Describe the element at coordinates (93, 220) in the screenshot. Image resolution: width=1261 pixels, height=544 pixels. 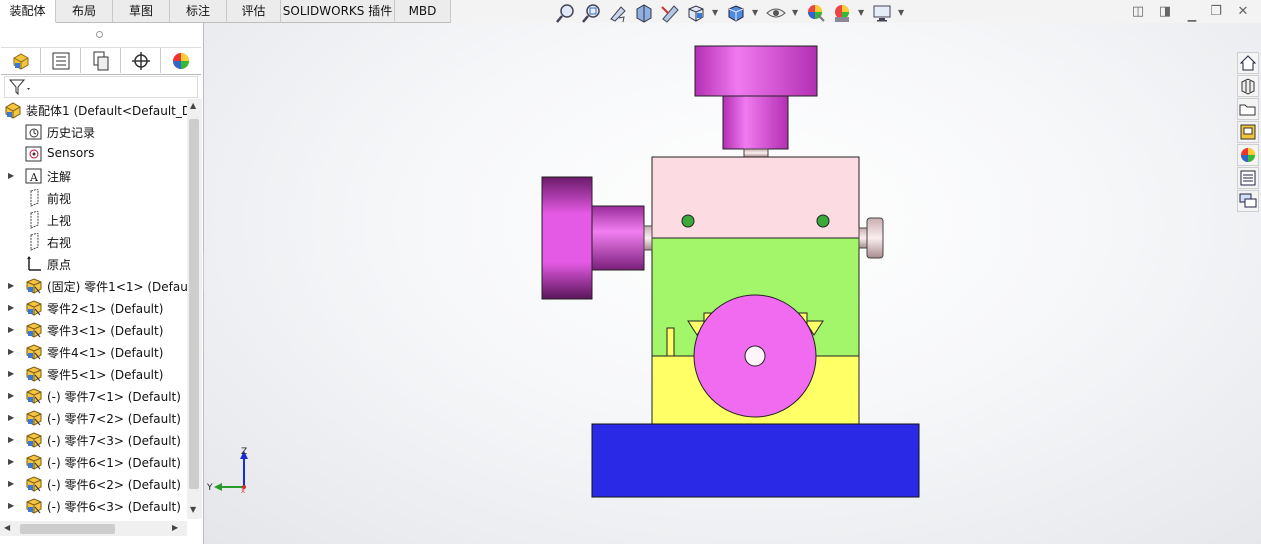
I see `tree-item: 上视` at that location.